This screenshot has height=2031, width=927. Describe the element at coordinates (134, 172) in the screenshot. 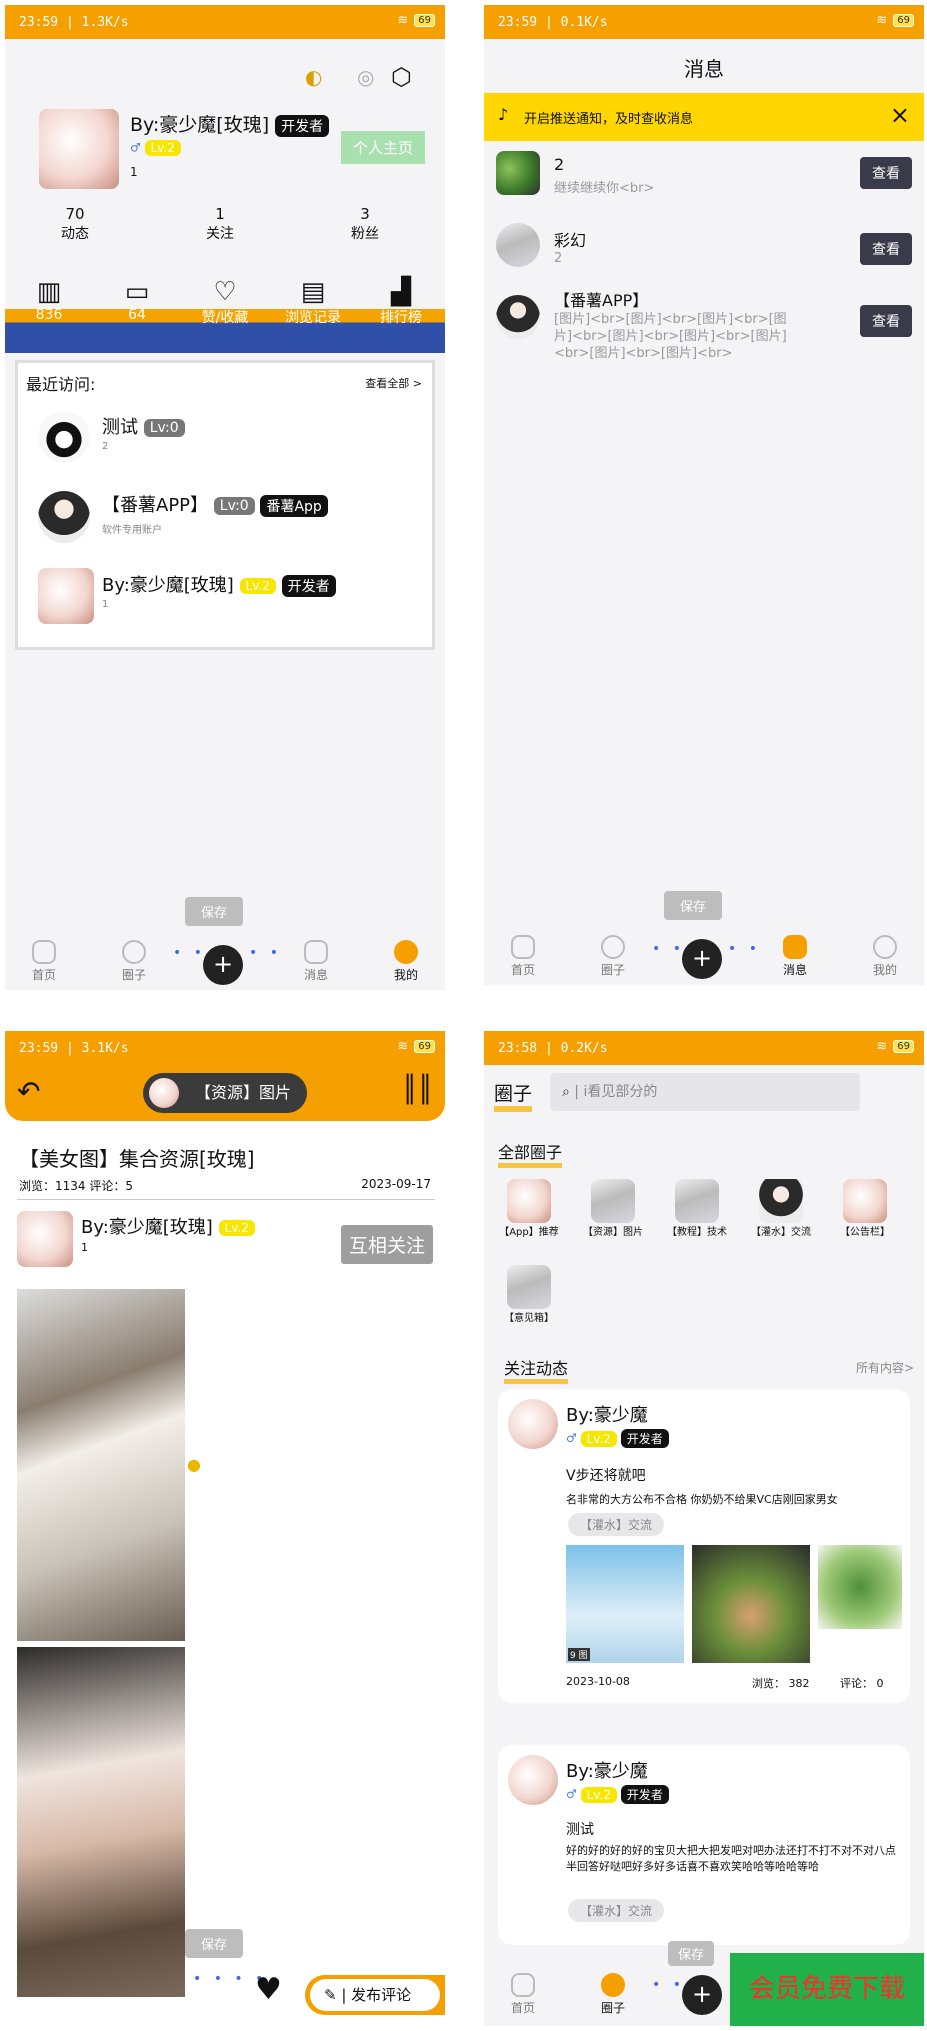

I see `profile-sub: 1` at that location.